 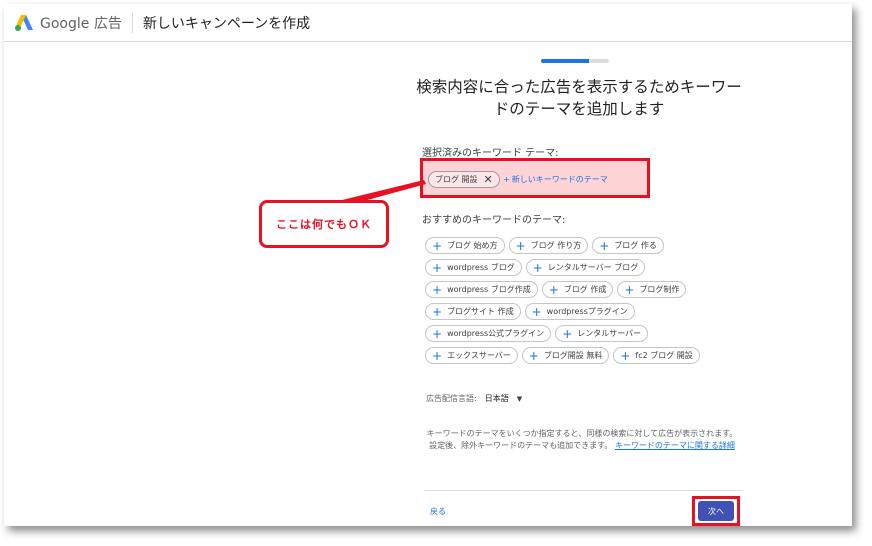 What do you see at coordinates (635, 245) in the screenshot?
I see `suggested-theme-label: ブログ 作る` at bounding box center [635, 245].